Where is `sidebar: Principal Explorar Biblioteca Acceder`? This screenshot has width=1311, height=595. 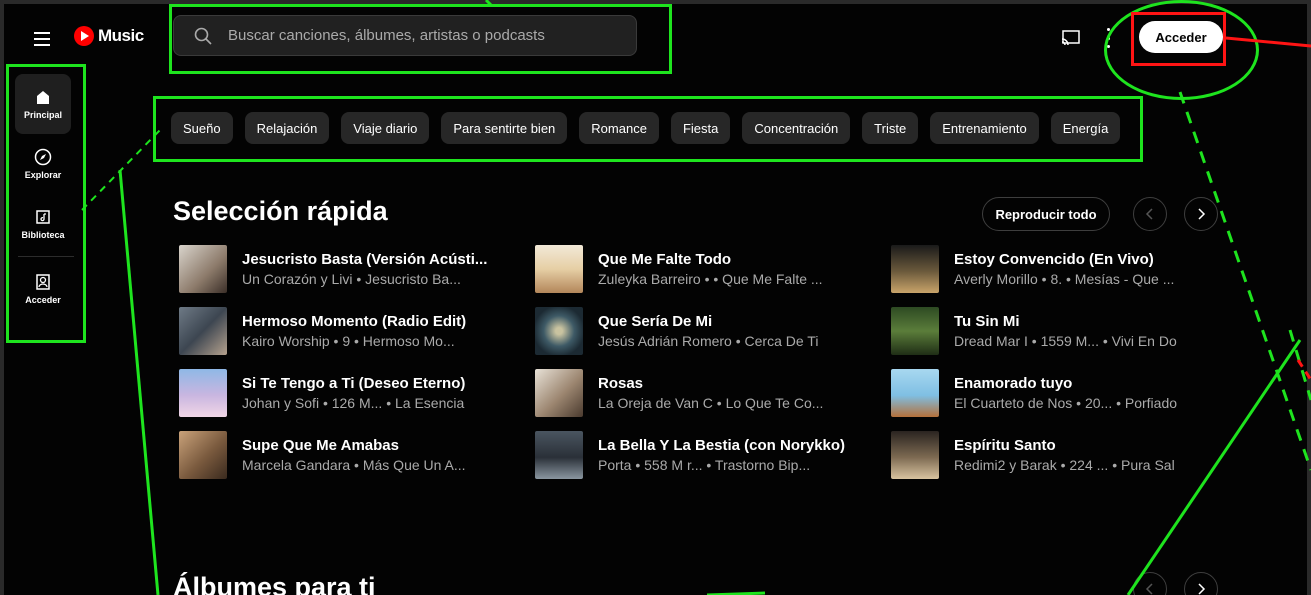
sidebar: Principal Explorar Biblioteca Acceder is located at coordinates (46, 196).